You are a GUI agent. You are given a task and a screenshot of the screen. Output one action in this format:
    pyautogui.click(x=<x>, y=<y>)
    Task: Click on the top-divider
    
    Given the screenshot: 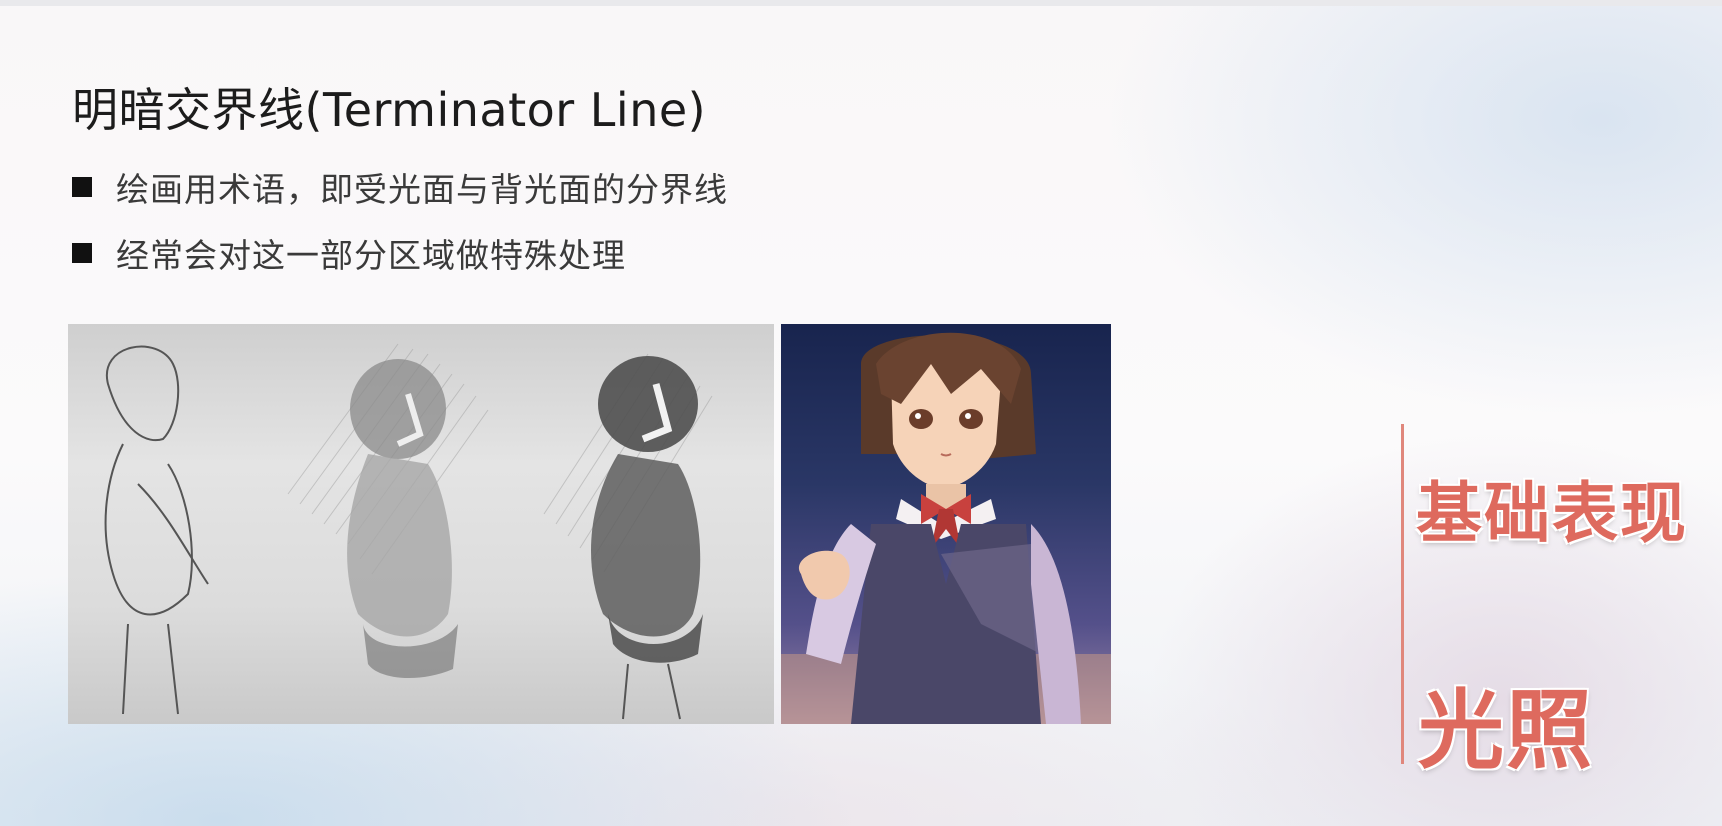 What is the action you would take?
    pyautogui.click(x=861, y=3)
    